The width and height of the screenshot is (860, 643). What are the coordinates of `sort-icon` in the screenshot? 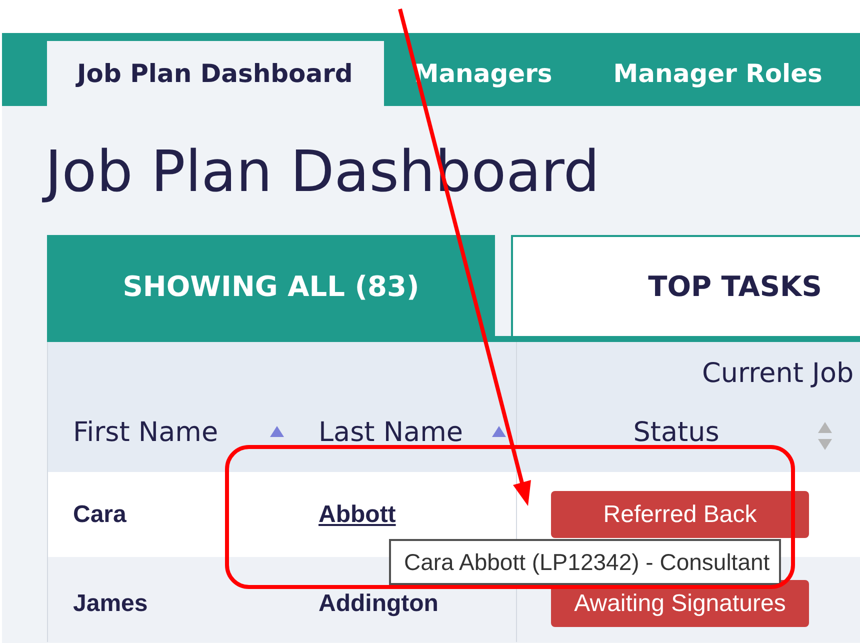 It's located at (825, 436).